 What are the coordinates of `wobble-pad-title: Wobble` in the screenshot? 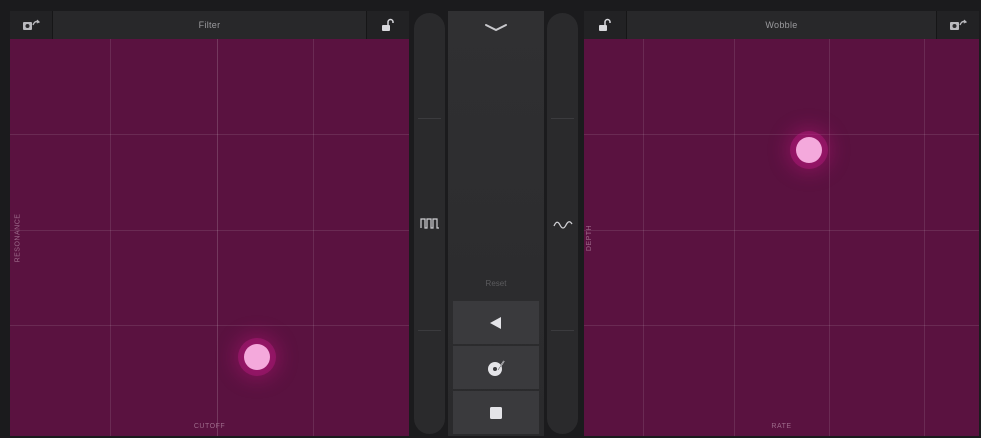 It's located at (781, 25).